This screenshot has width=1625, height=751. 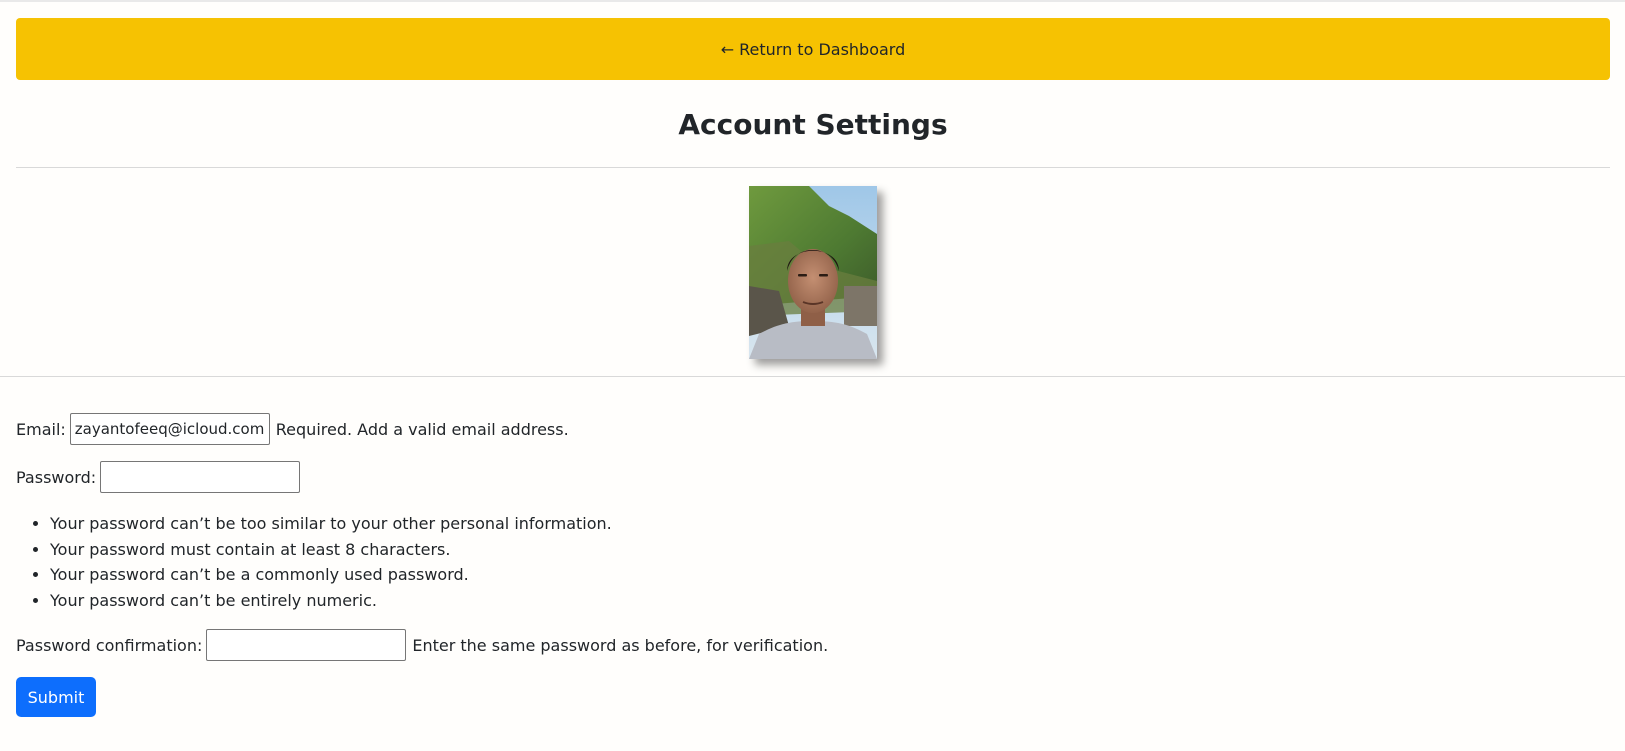 I want to click on password-rule: Your password can’t be entirely numeric., so click(x=331, y=601).